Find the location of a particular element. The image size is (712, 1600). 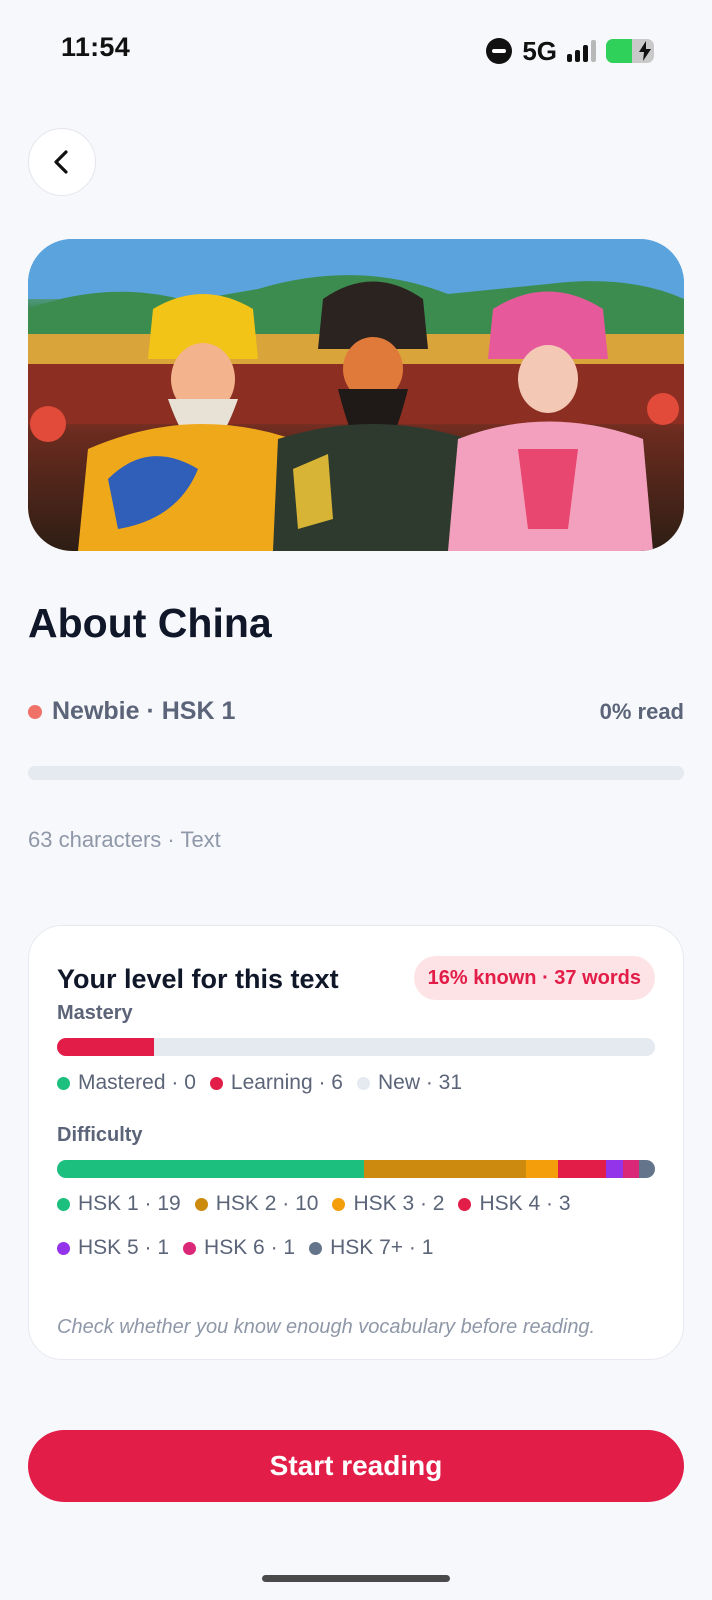

known-badge: 16% known · 37 words is located at coordinates (534, 978).